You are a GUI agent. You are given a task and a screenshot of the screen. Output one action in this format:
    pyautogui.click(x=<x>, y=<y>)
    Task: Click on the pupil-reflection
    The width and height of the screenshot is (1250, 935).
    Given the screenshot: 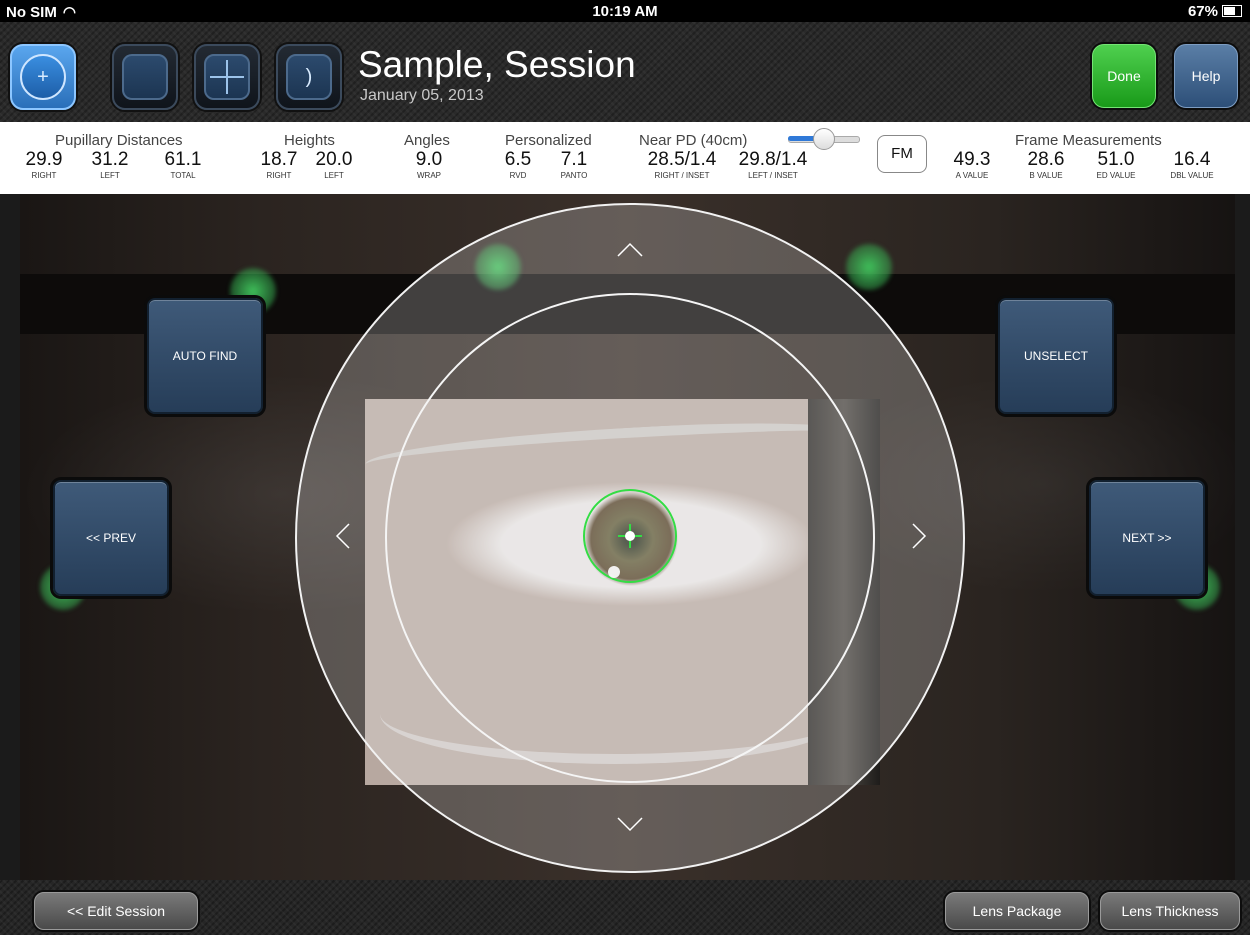 What is the action you would take?
    pyautogui.click(x=630, y=536)
    